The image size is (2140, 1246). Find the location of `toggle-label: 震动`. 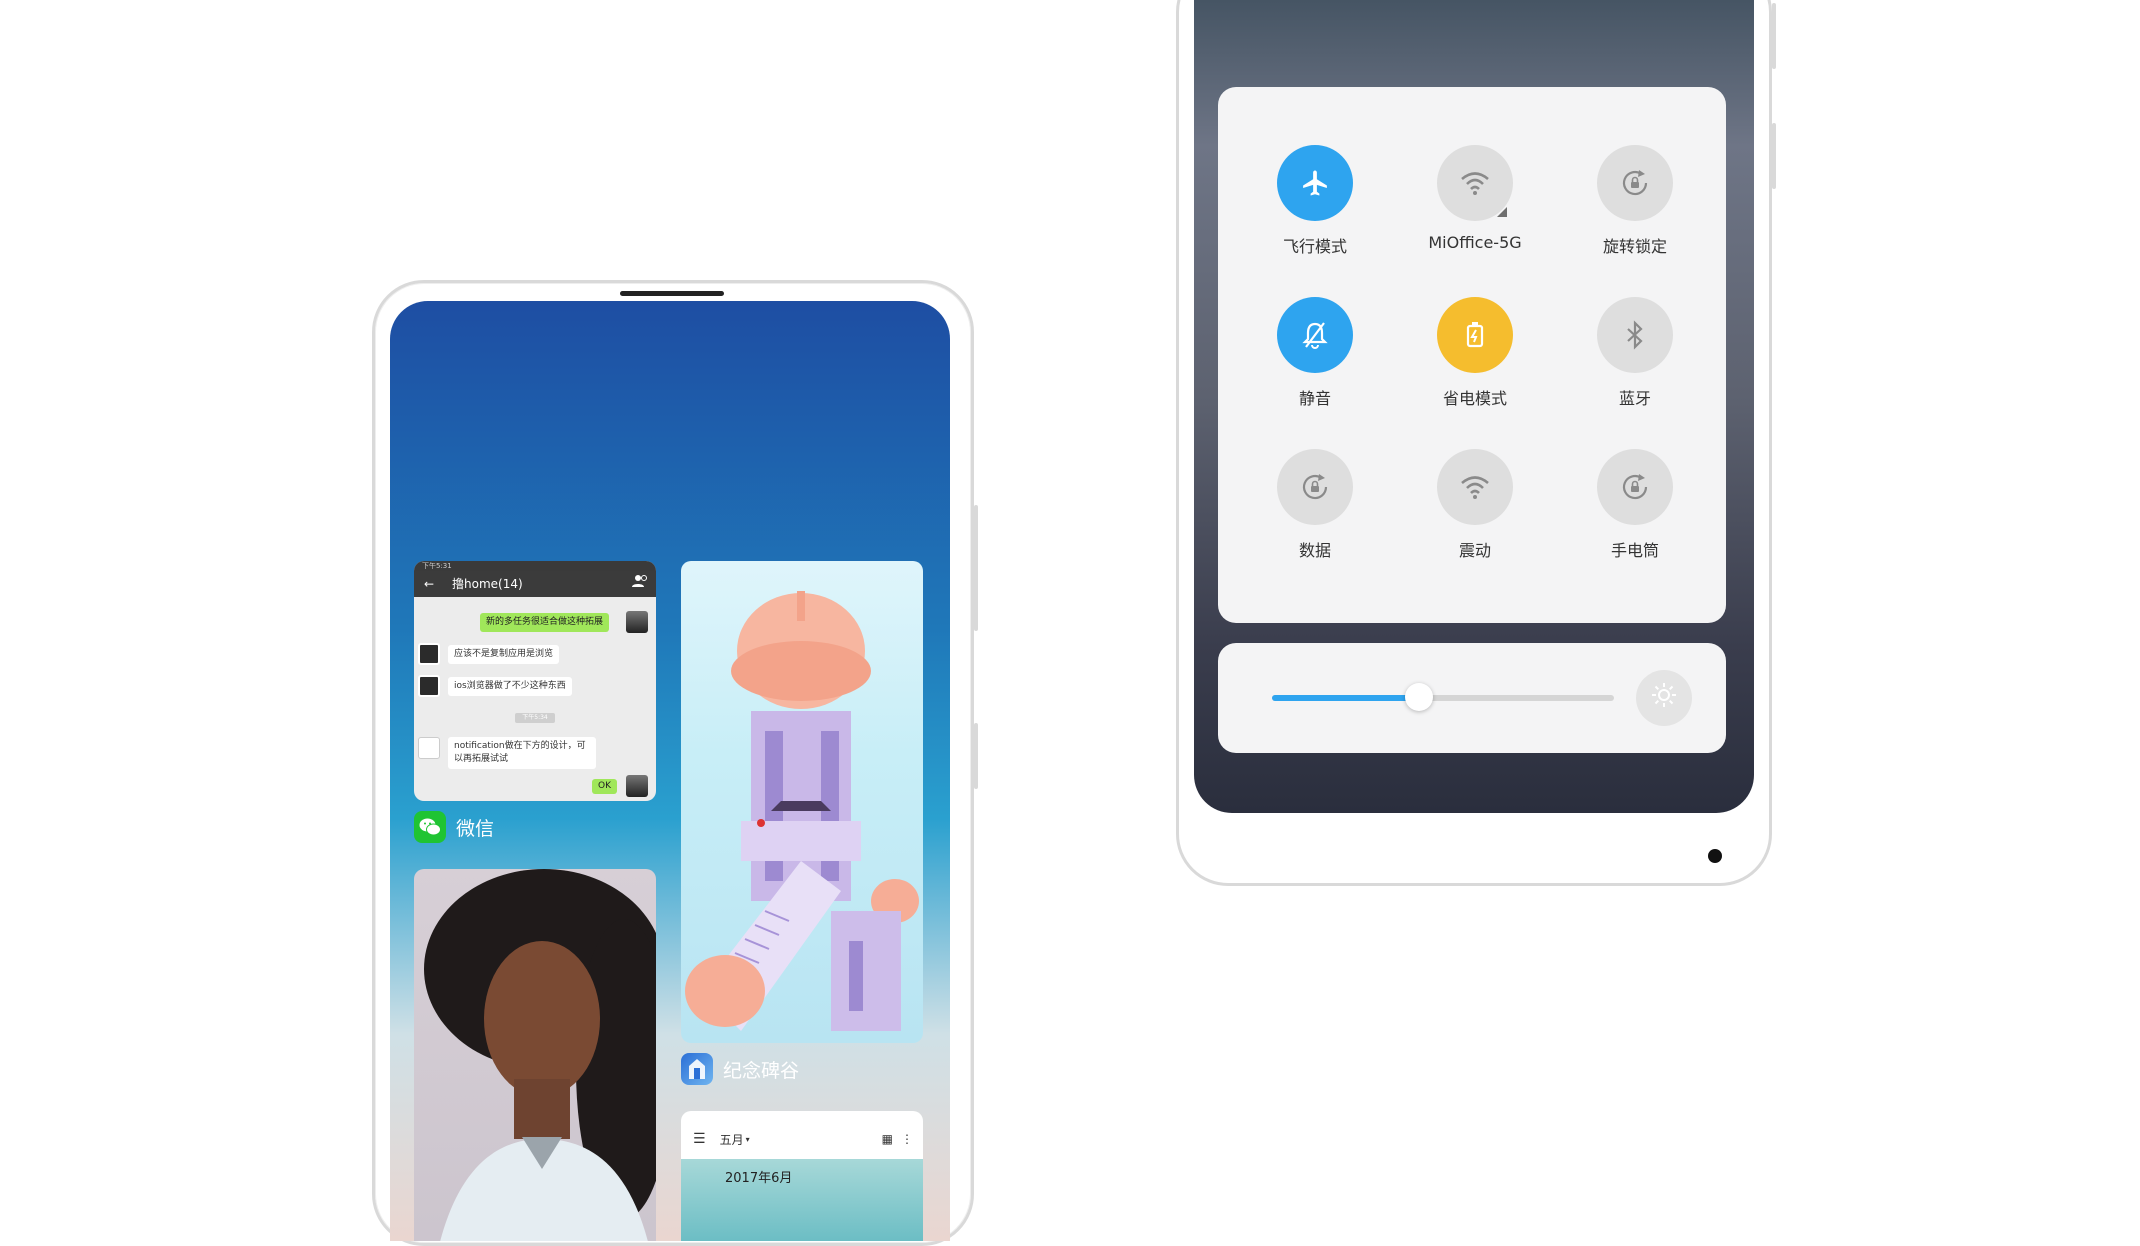

toggle-label: 震动 is located at coordinates (1474, 550).